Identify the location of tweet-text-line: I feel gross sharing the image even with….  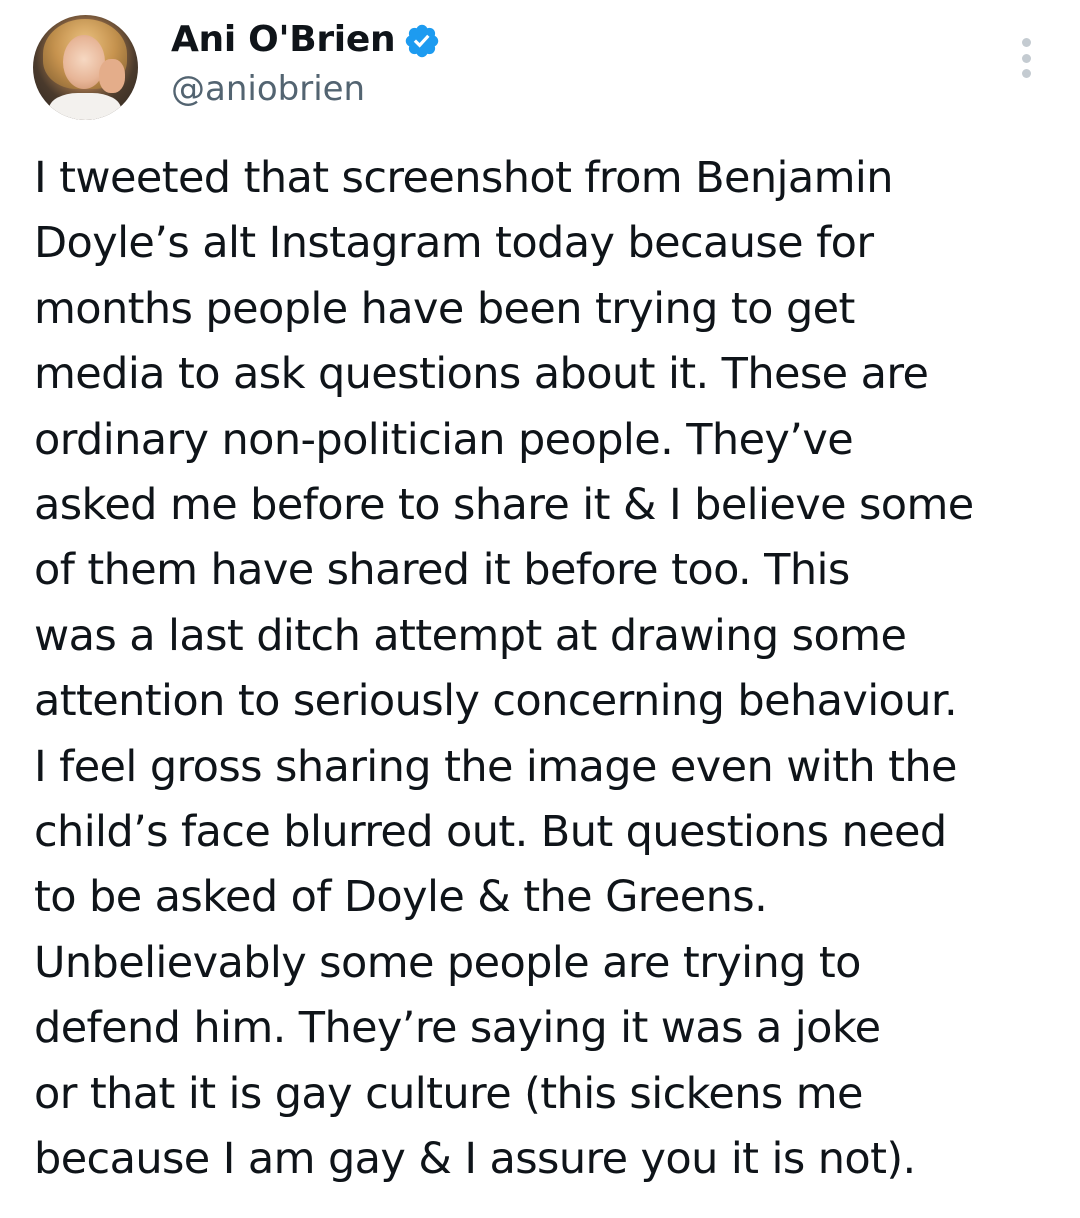
(495, 766).